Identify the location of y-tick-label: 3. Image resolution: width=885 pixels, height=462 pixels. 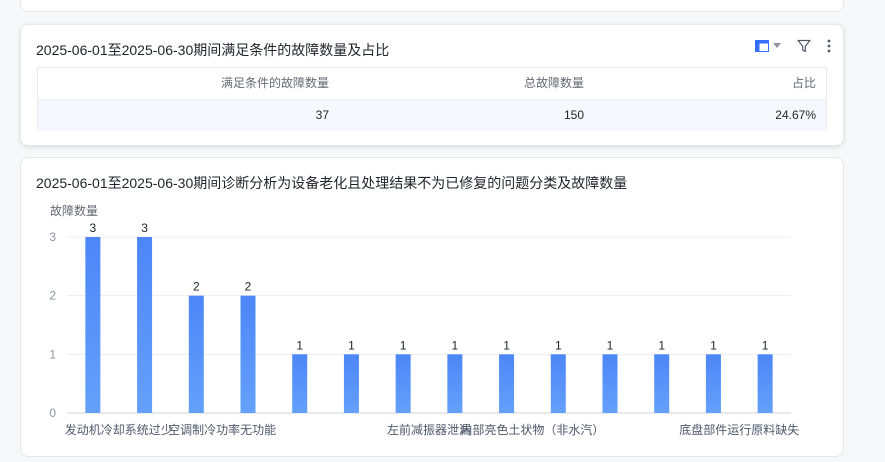
(52, 237).